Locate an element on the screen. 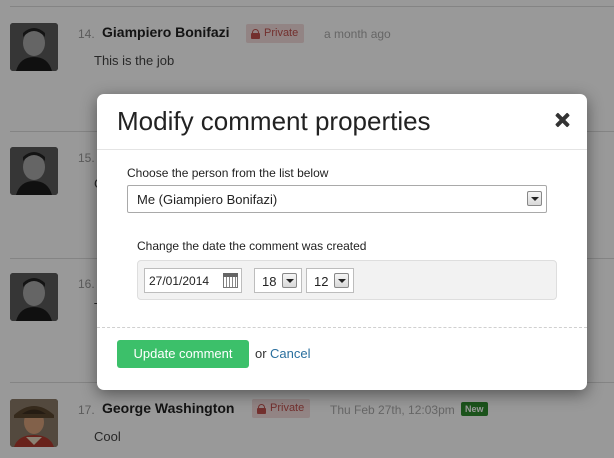 This screenshot has width=614, height=458. close-icon is located at coordinates (563, 120).